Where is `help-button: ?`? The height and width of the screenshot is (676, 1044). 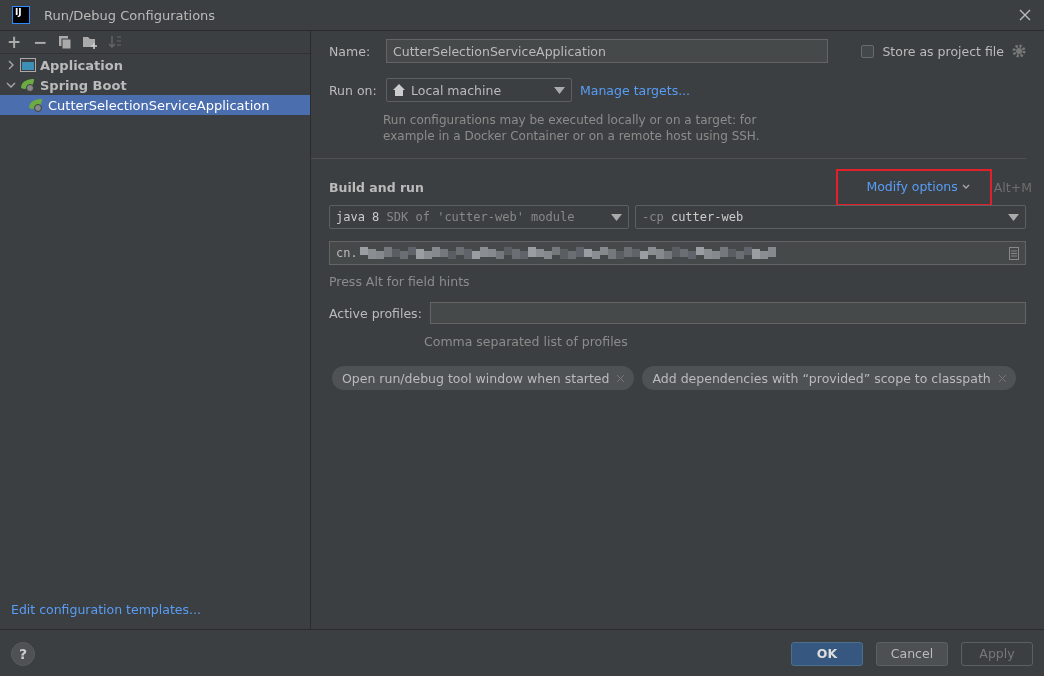 help-button: ? is located at coordinates (23, 653).